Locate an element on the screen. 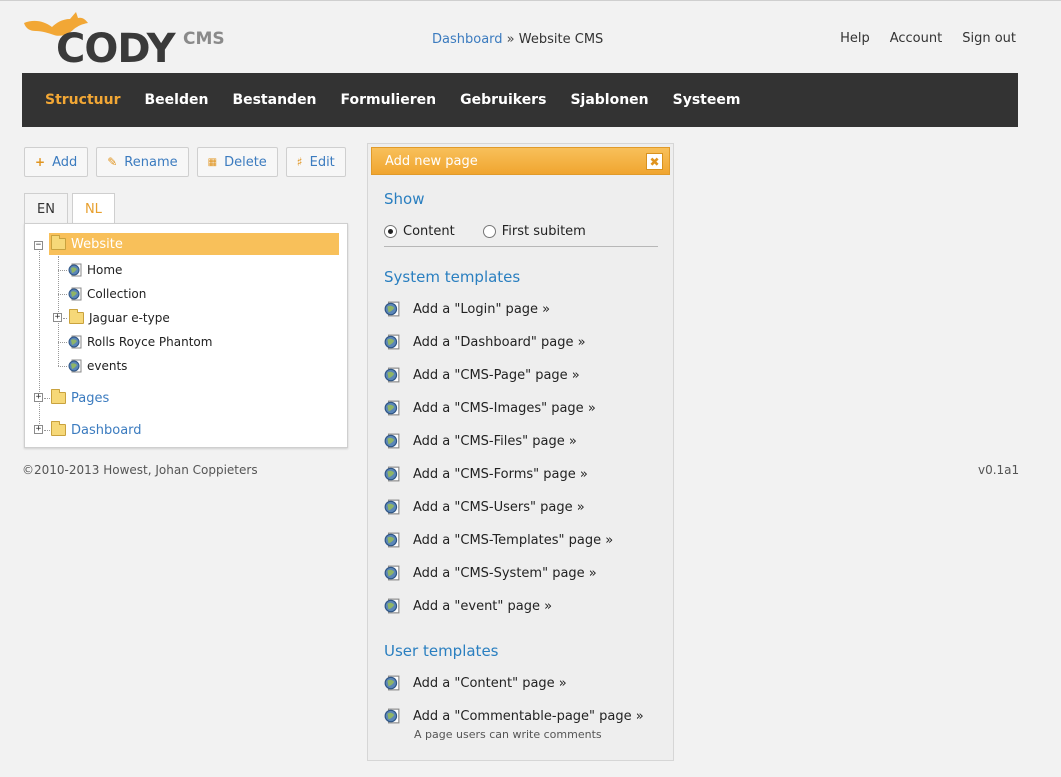 The image size is (1061, 777). tree-node-pages: Pages is located at coordinates (80, 398).